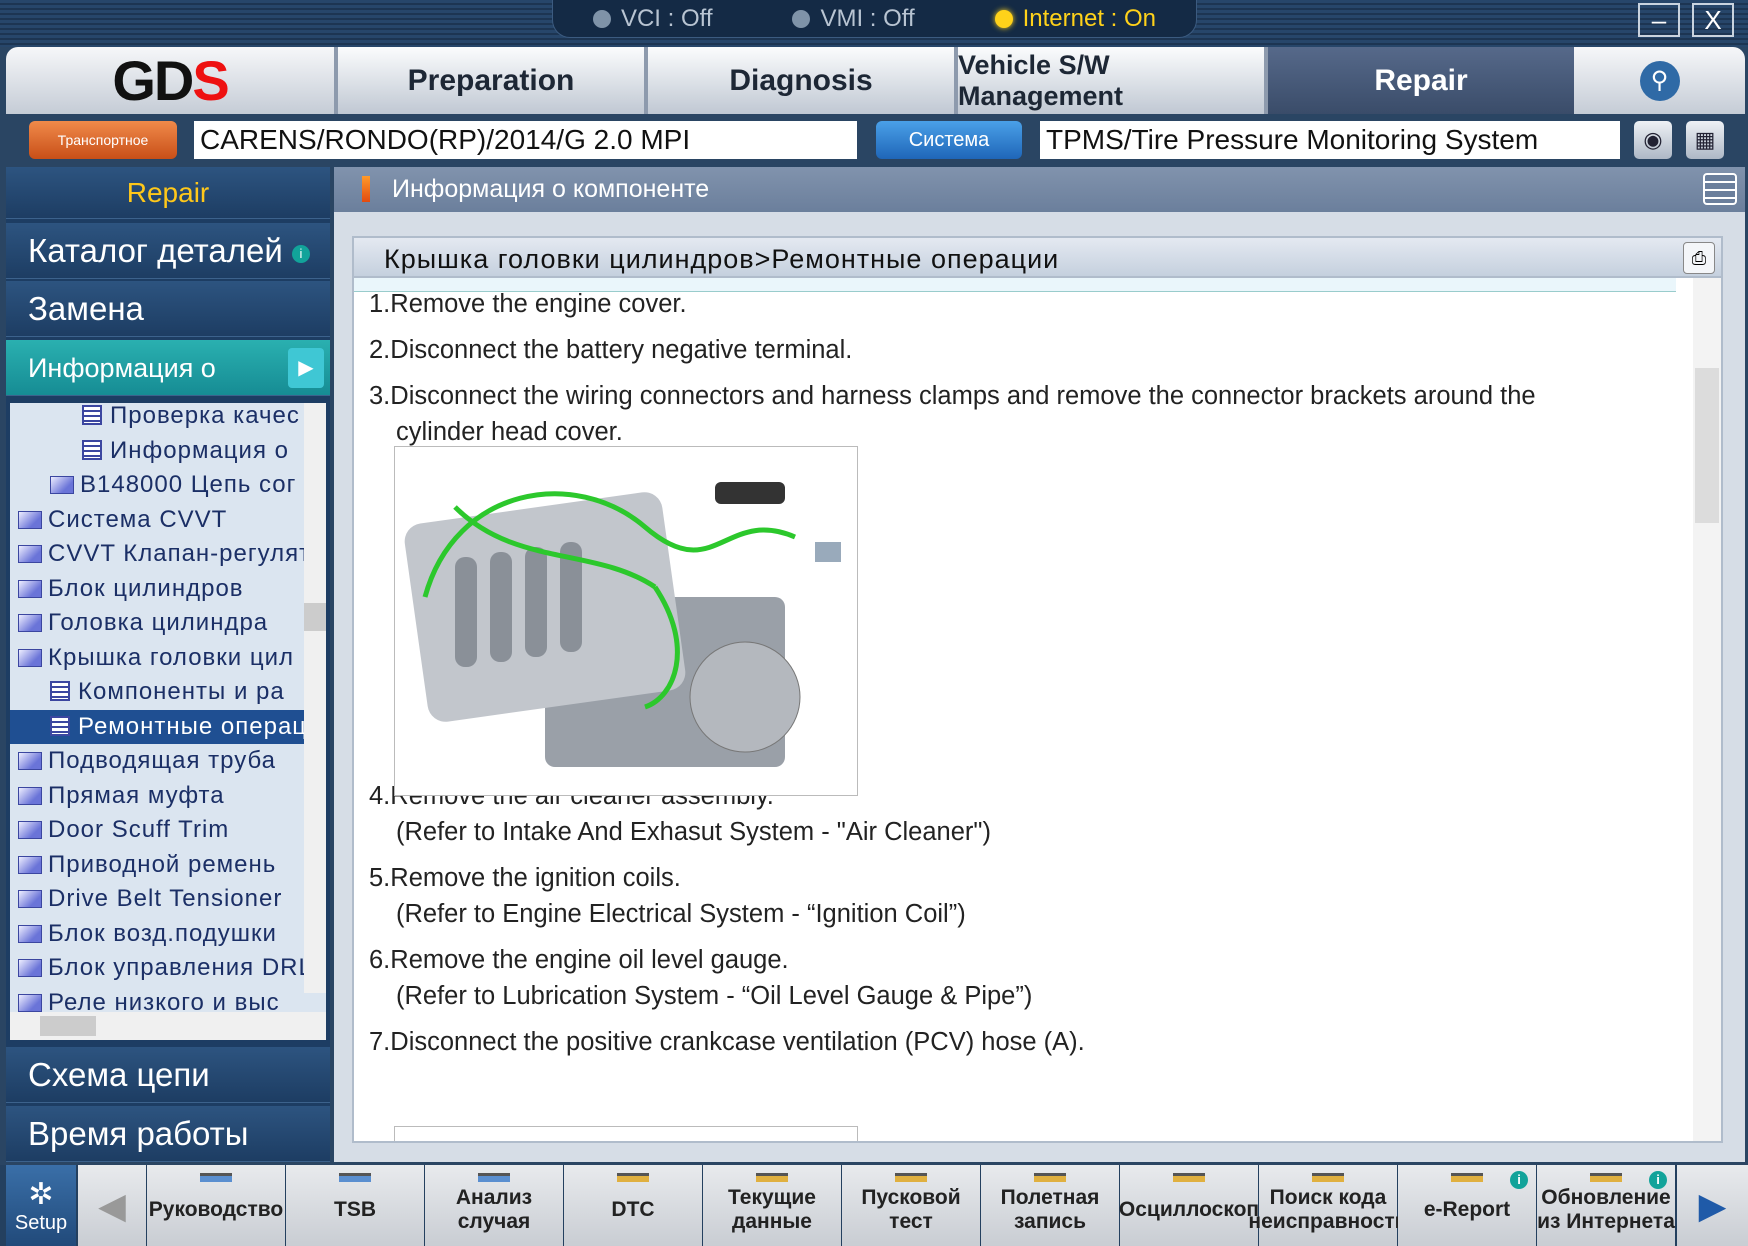  Describe the element at coordinates (1699, 258) in the screenshot. I see `print-button: ⎙` at that location.